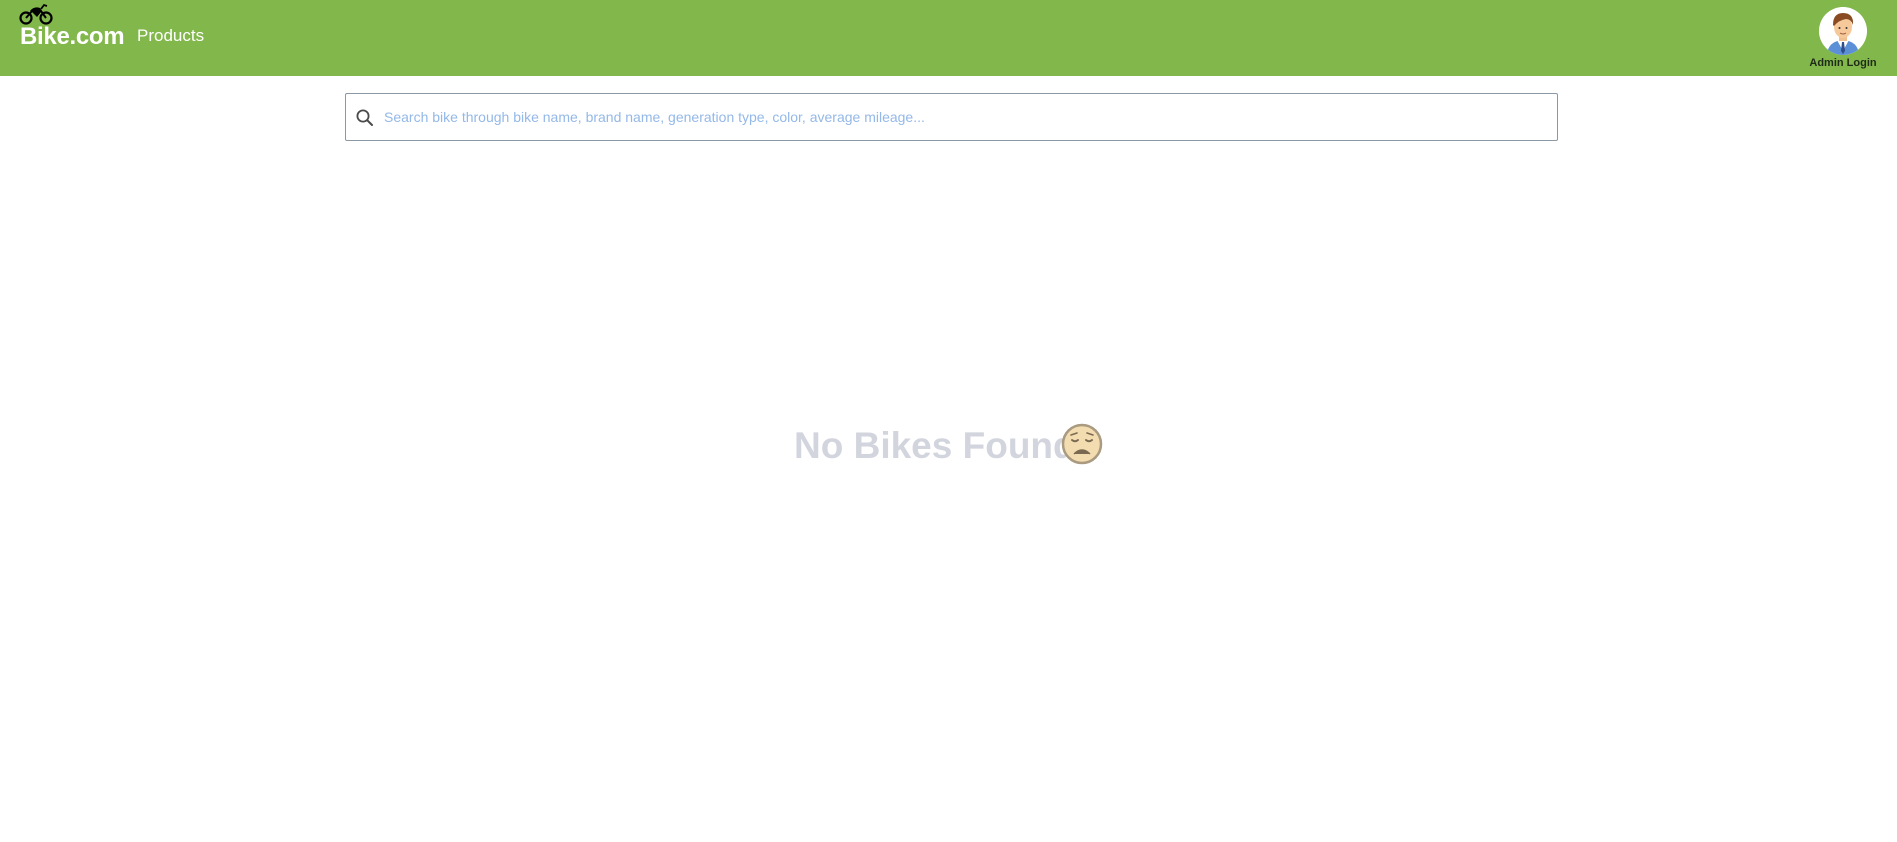 This screenshot has width=1897, height=842. Describe the element at coordinates (1082, 444) in the screenshot. I see `sad-face-icon` at that location.